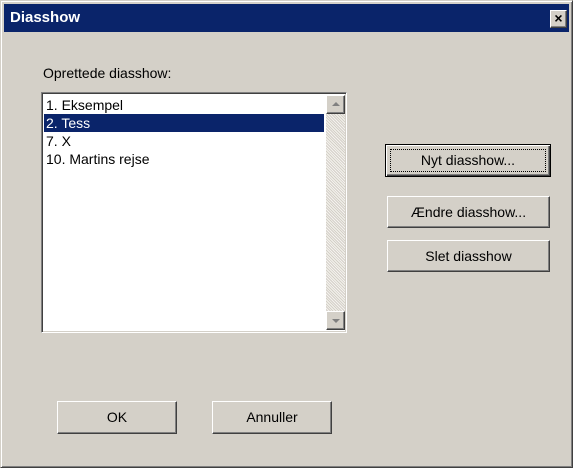  I want to click on scroll-down-button, so click(335, 320).